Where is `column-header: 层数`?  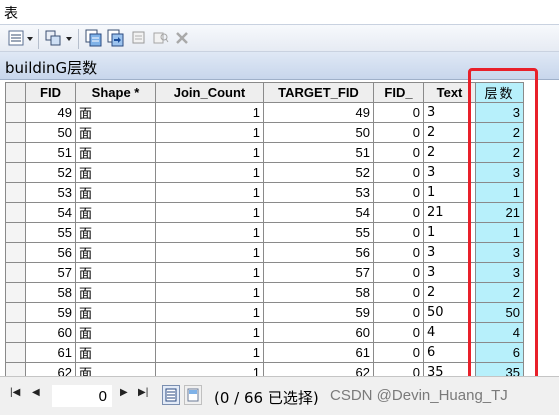
column-header: 层数 is located at coordinates (499, 92).